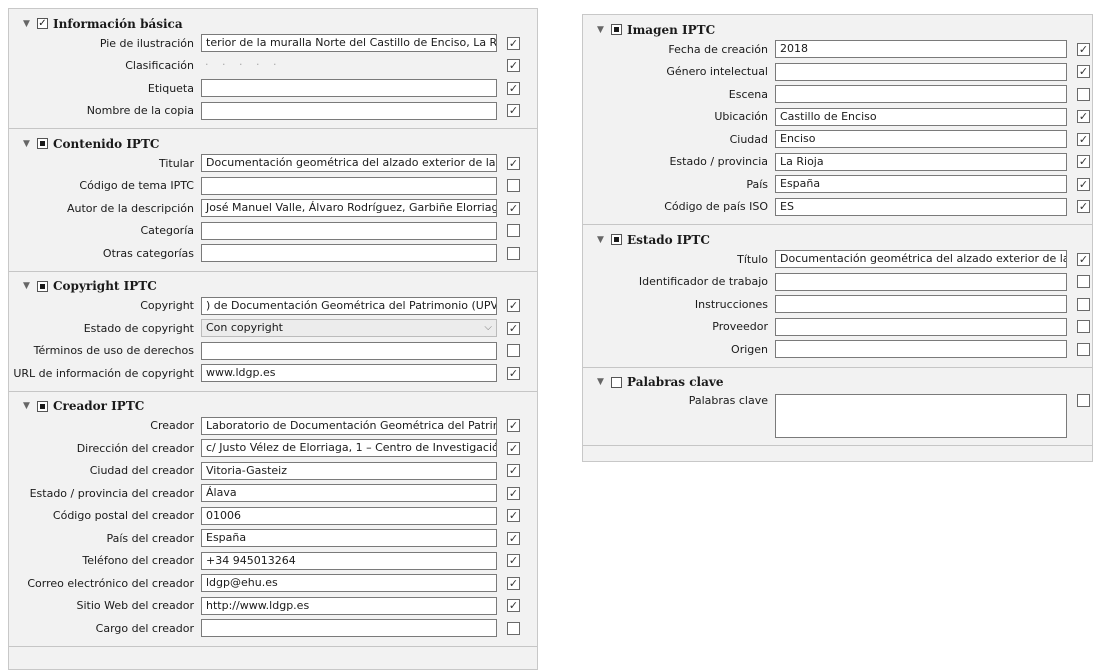  I want to click on terminos-de-uso-de-derechos-field, so click(349, 350).